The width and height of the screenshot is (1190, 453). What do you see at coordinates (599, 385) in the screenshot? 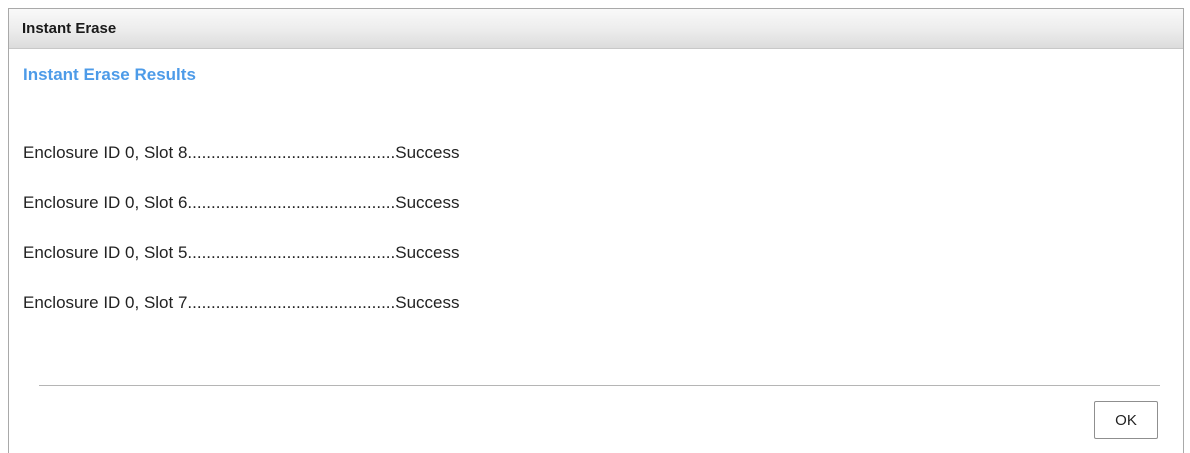
I see `footer-divider` at bounding box center [599, 385].